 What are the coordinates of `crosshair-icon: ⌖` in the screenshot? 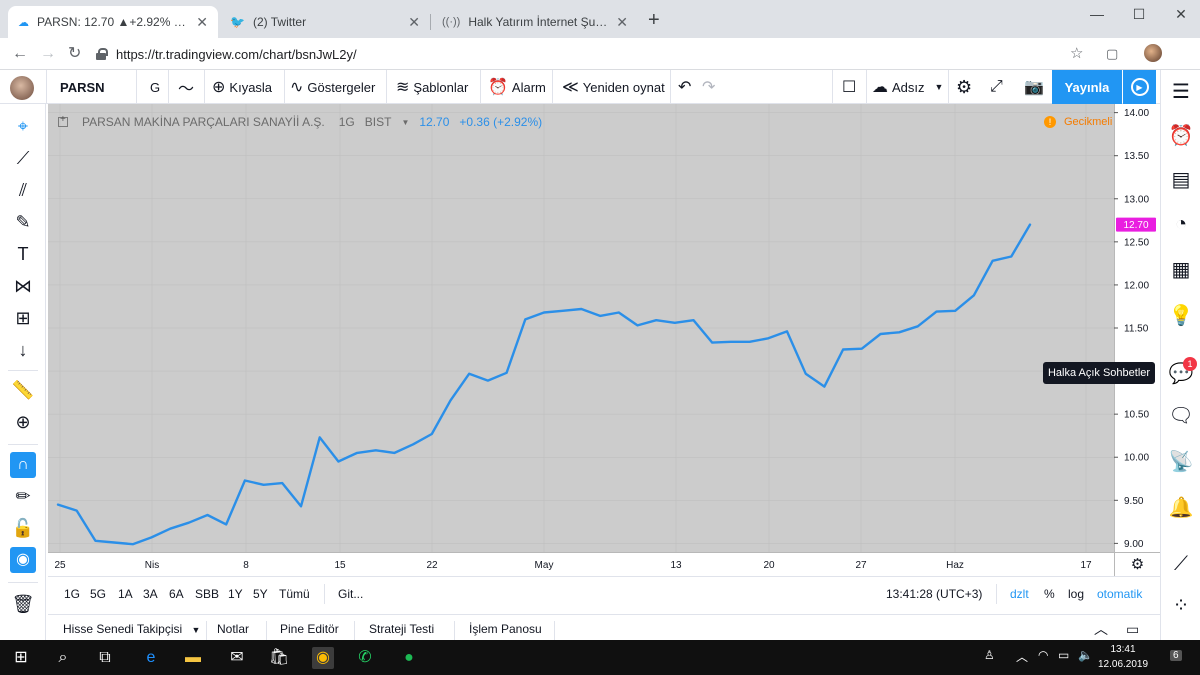 It's located at (23, 126).